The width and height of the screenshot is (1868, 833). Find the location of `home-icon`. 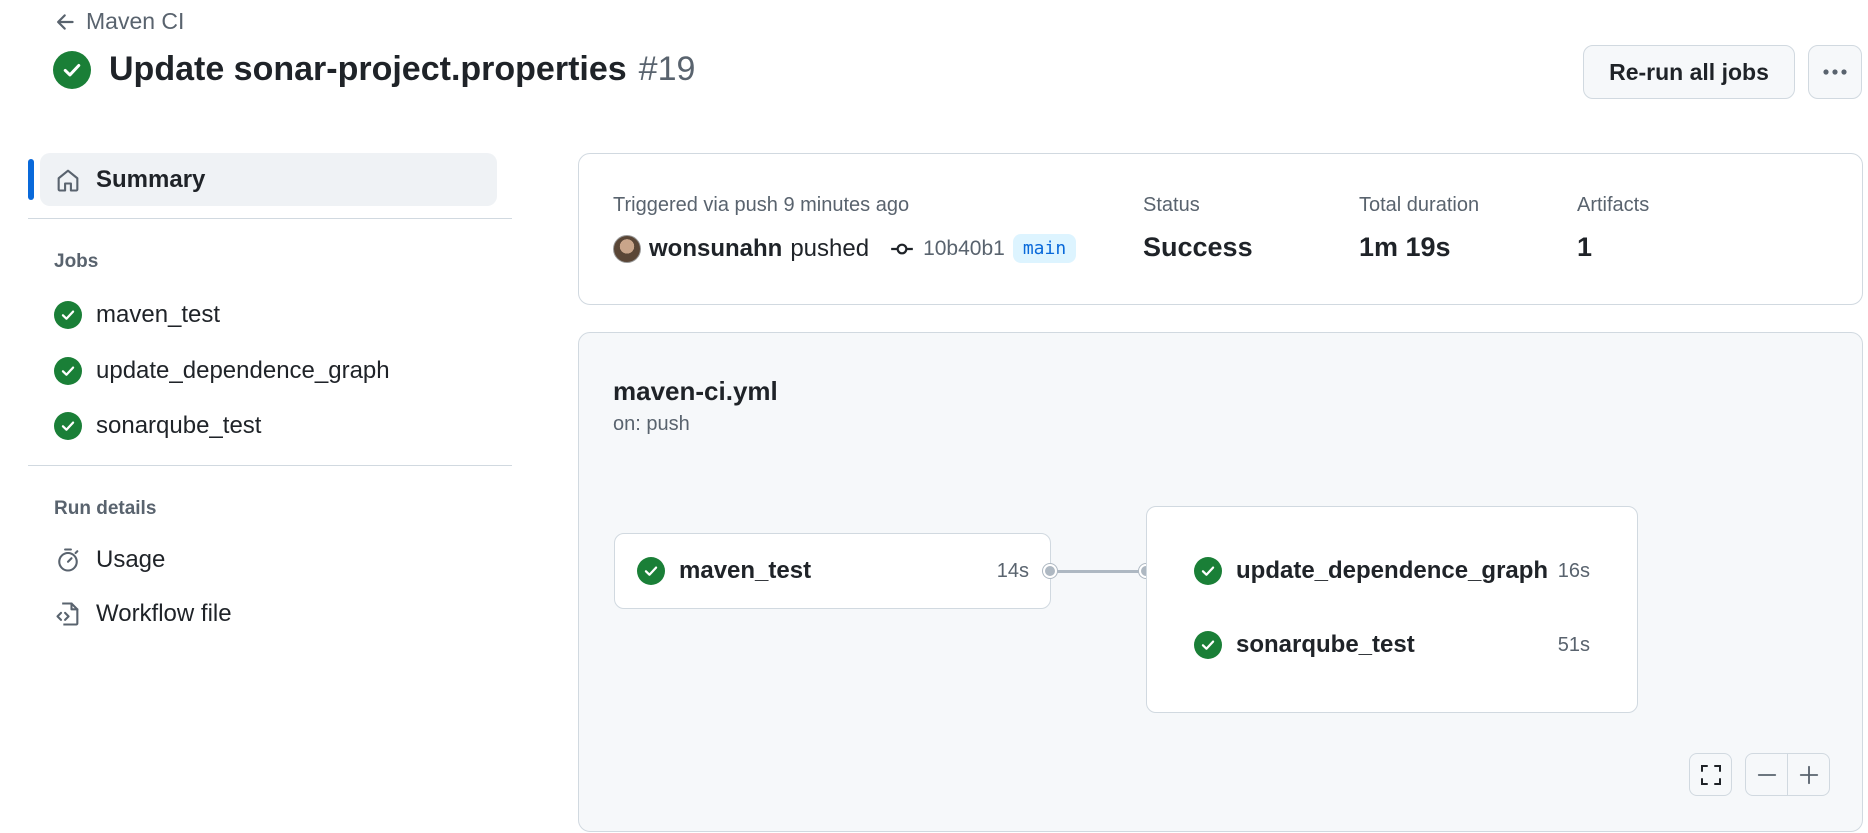

home-icon is located at coordinates (68, 180).